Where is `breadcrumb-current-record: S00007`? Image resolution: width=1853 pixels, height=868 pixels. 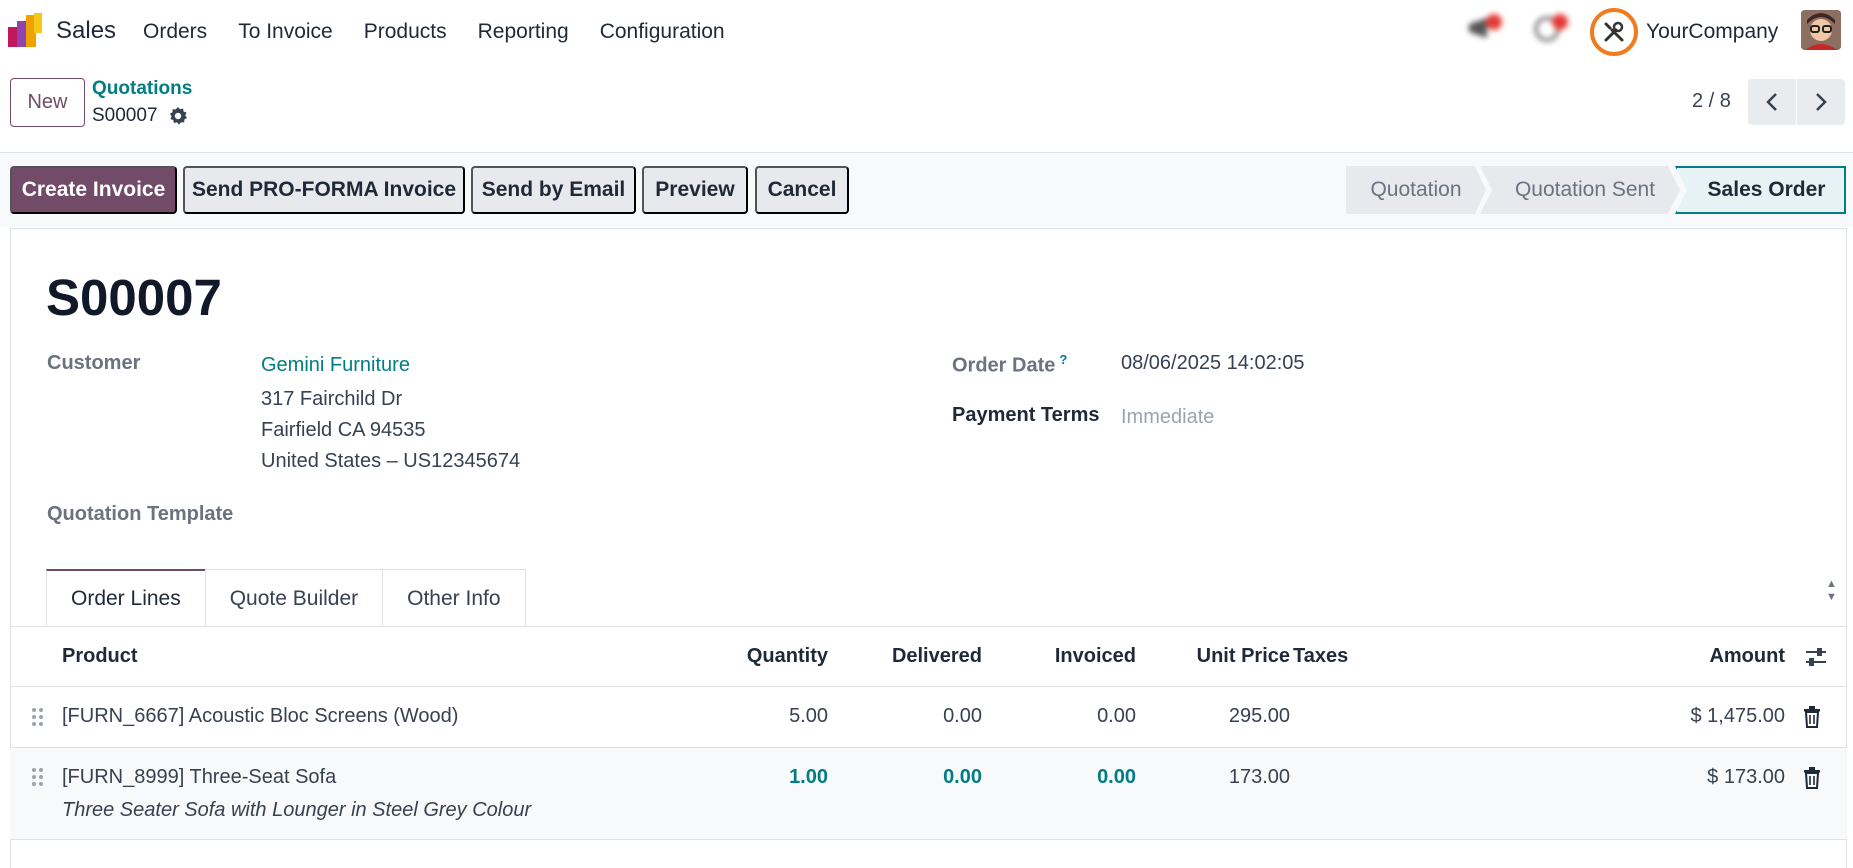 breadcrumb-current-record: S00007 is located at coordinates (125, 115).